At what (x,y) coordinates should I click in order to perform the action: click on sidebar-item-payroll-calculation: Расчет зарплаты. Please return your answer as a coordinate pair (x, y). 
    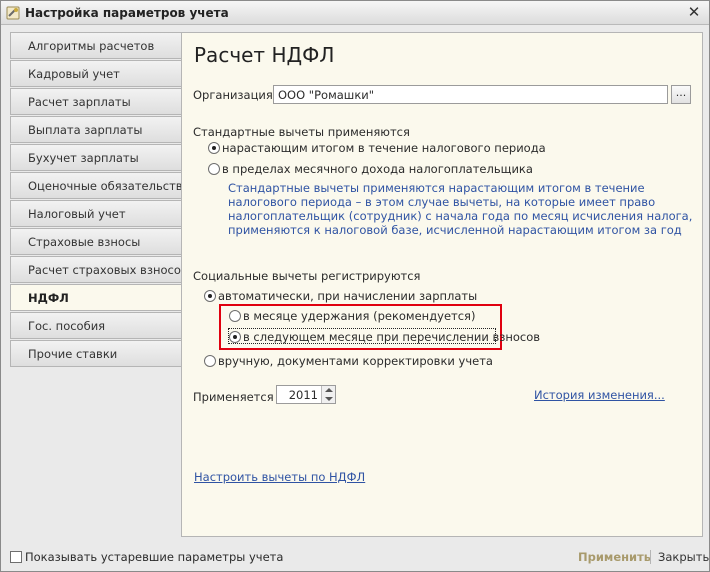
    Looking at the image, I should click on (95, 101).